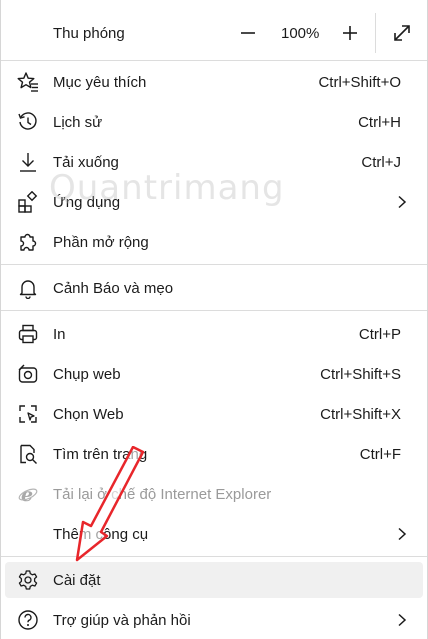 The height and width of the screenshot is (639, 428). What do you see at coordinates (78, 122) in the screenshot?
I see `menu-item-label: Lịch sử` at bounding box center [78, 122].